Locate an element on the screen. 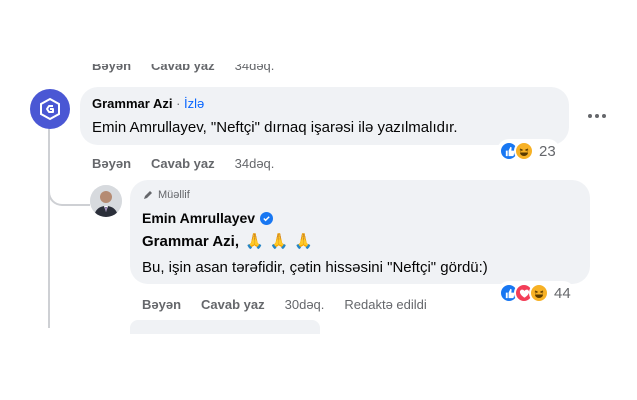 The width and height of the screenshot is (637, 400). comment-actions: Bəyən Cavab yaz 34dəq. is located at coordinates (183, 163).